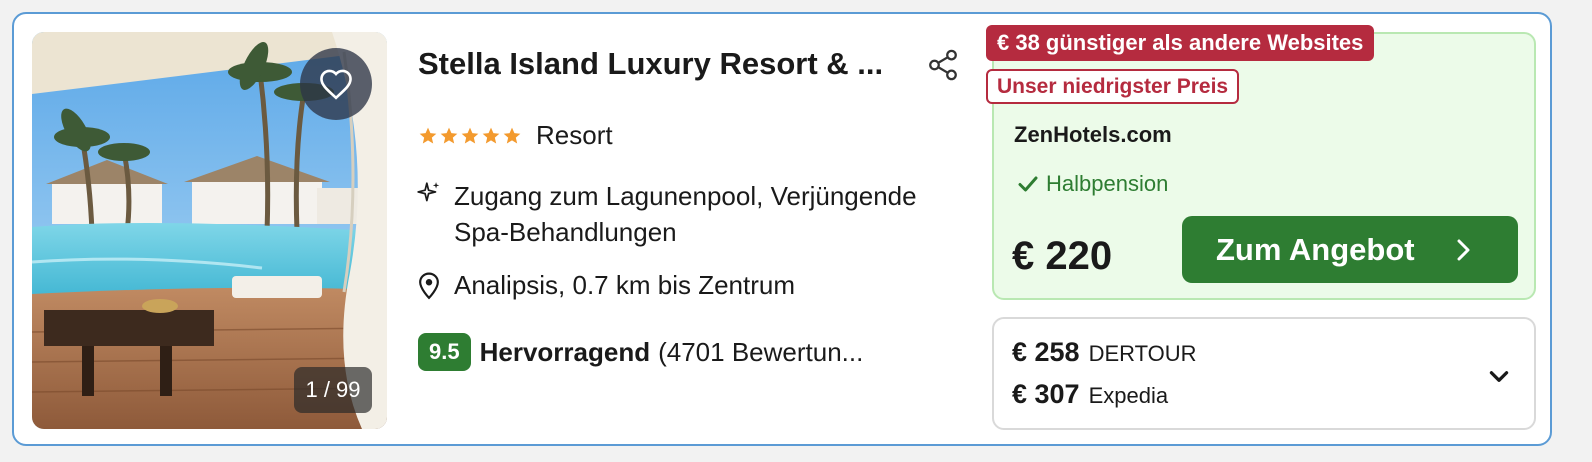 This screenshot has height=462, width=1592. I want to click on hotel-location: Analipsis, 0.7 km bis Zentrum, so click(606, 285).